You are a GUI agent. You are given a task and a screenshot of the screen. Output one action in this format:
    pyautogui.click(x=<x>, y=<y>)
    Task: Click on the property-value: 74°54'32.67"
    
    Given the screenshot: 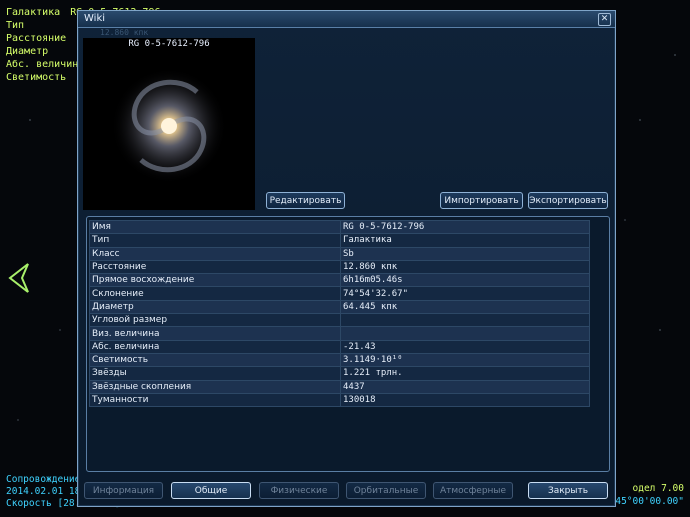 What is the action you would take?
    pyautogui.click(x=465, y=293)
    